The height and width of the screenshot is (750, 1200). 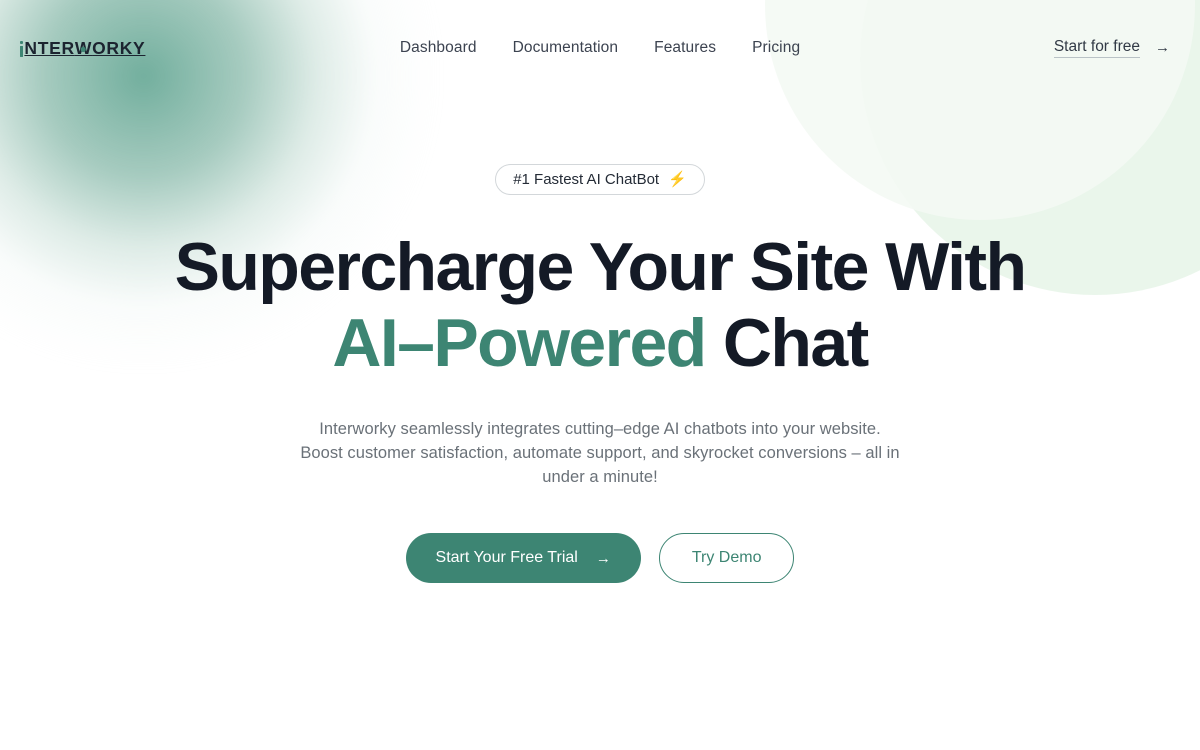 What do you see at coordinates (22, 42) in the screenshot?
I see `logo-i-dot` at bounding box center [22, 42].